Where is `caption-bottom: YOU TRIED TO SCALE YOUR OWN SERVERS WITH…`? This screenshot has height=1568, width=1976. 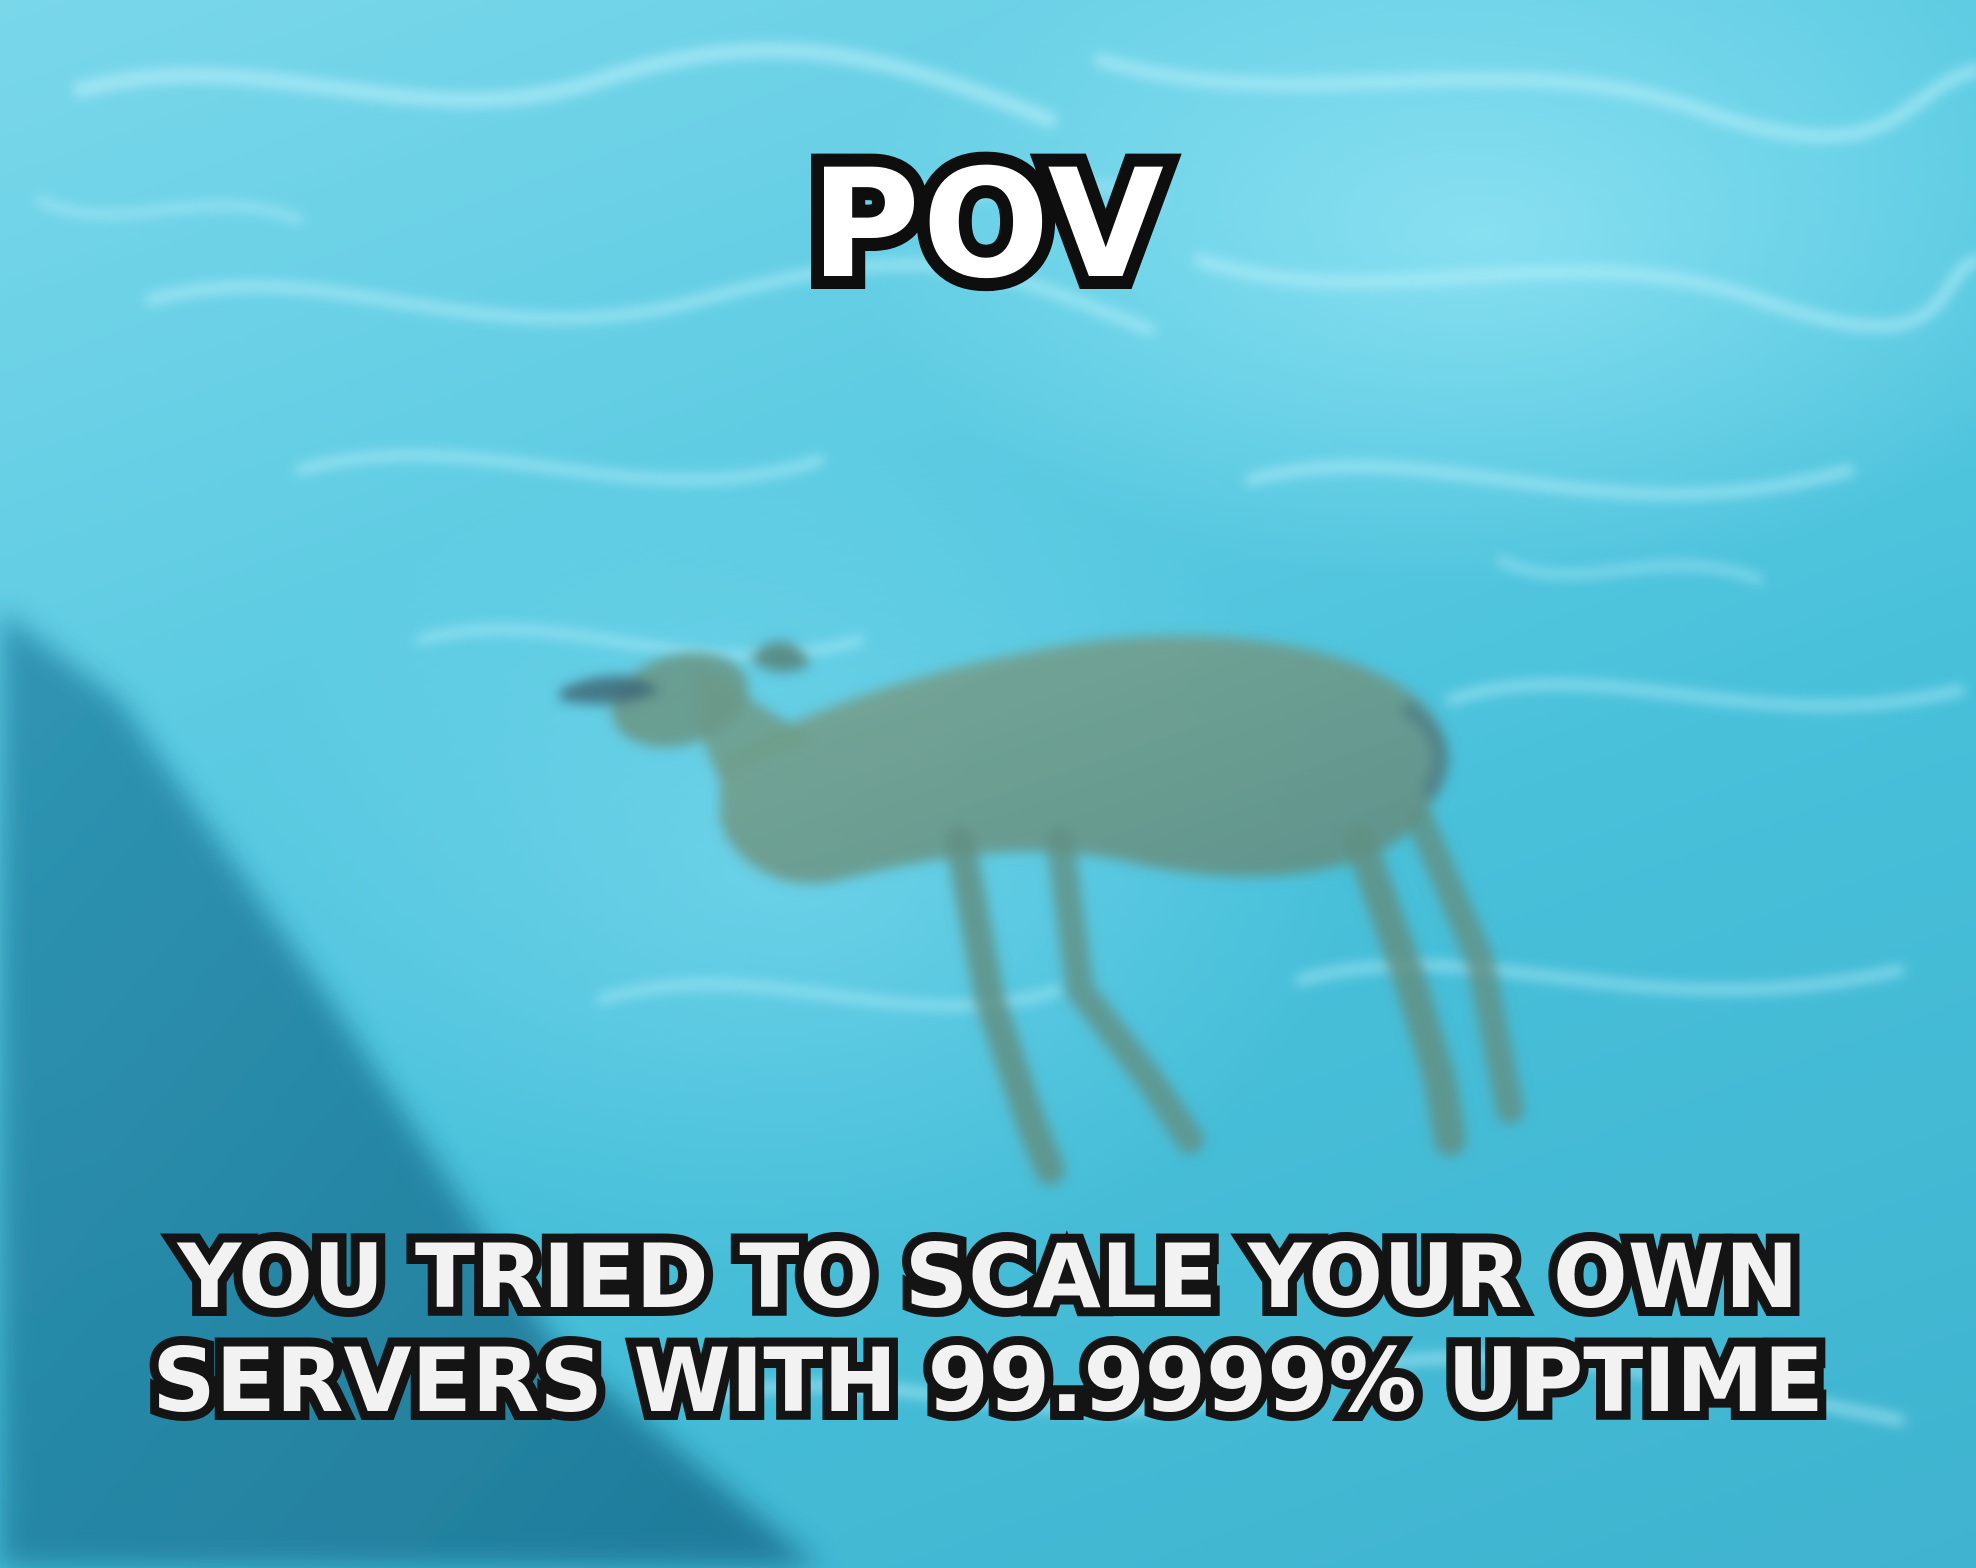
caption-bottom: YOU TRIED TO SCALE YOUR OWN SERVERS WITH… is located at coordinates (988, 1328).